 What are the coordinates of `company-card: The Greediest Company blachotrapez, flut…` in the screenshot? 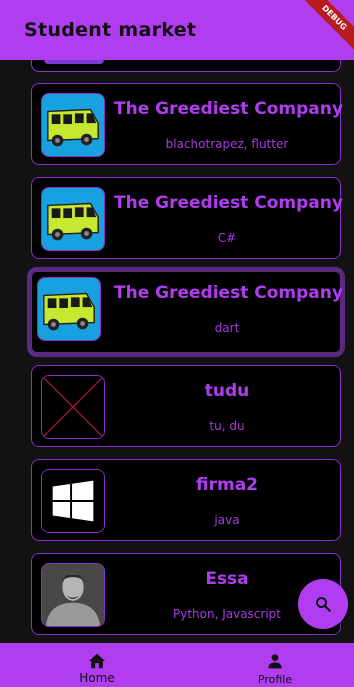 It's located at (187, 124).